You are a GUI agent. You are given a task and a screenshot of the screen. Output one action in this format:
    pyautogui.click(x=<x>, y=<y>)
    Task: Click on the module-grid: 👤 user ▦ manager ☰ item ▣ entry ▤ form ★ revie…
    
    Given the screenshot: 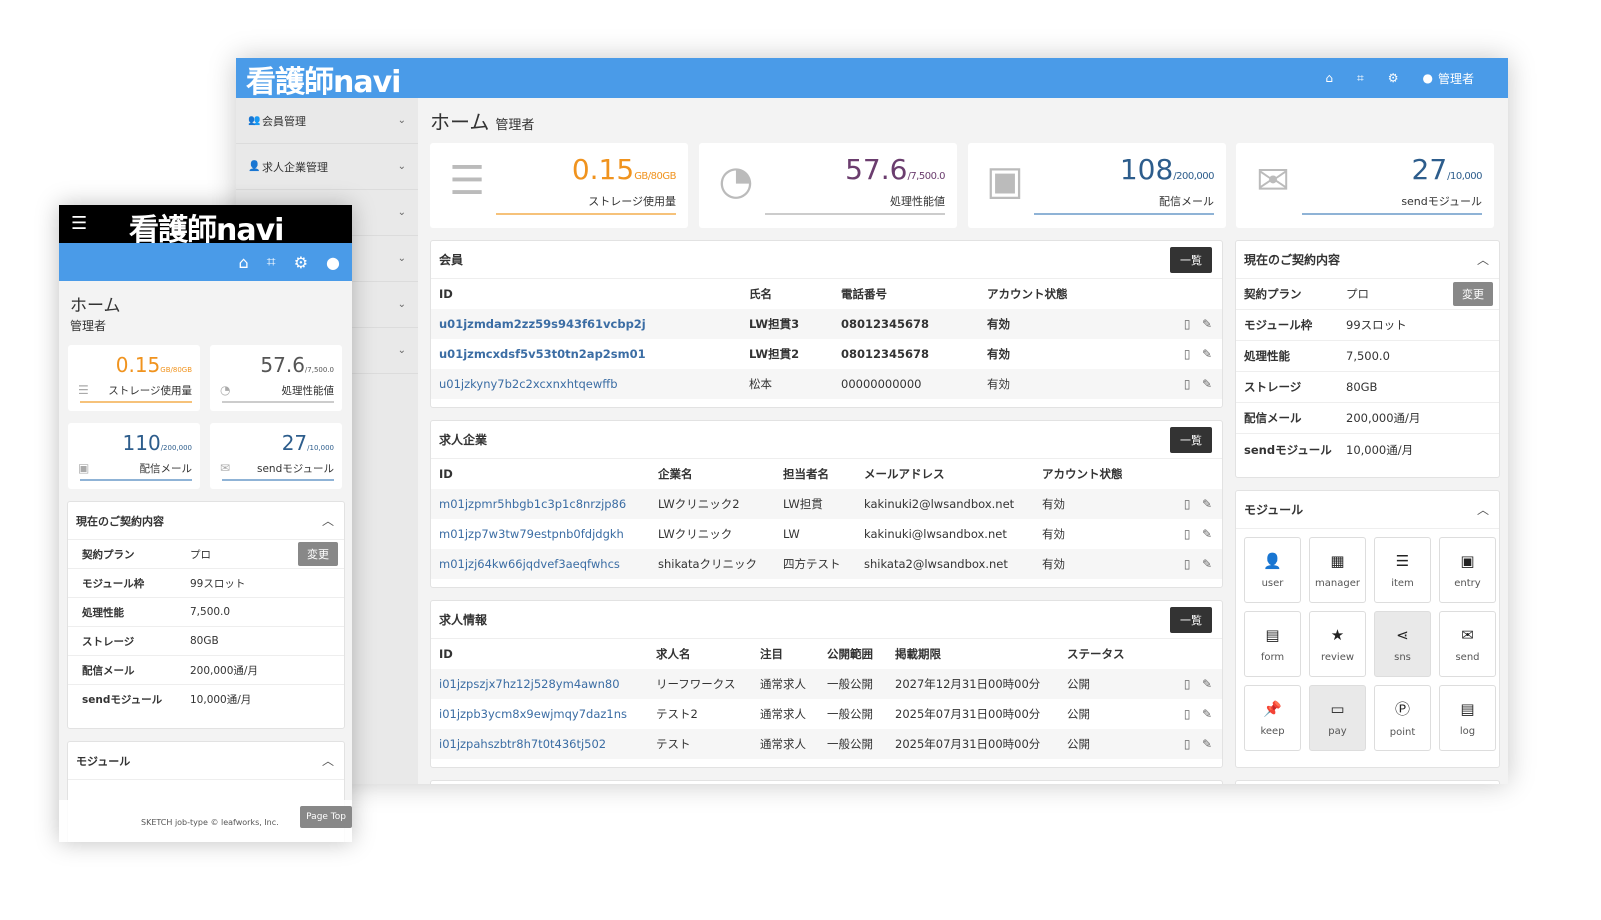 What is the action you would take?
    pyautogui.click(x=1367, y=640)
    